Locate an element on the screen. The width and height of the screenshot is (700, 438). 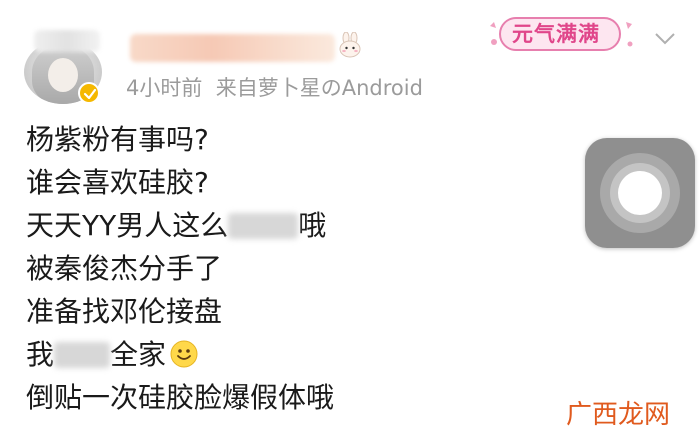
post-line: 杨紫粉有事吗? is located at coordinates (117, 139).